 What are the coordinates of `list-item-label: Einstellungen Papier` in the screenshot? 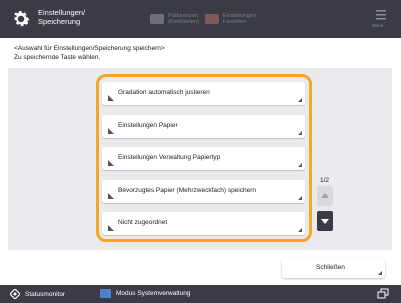 It's located at (148, 125).